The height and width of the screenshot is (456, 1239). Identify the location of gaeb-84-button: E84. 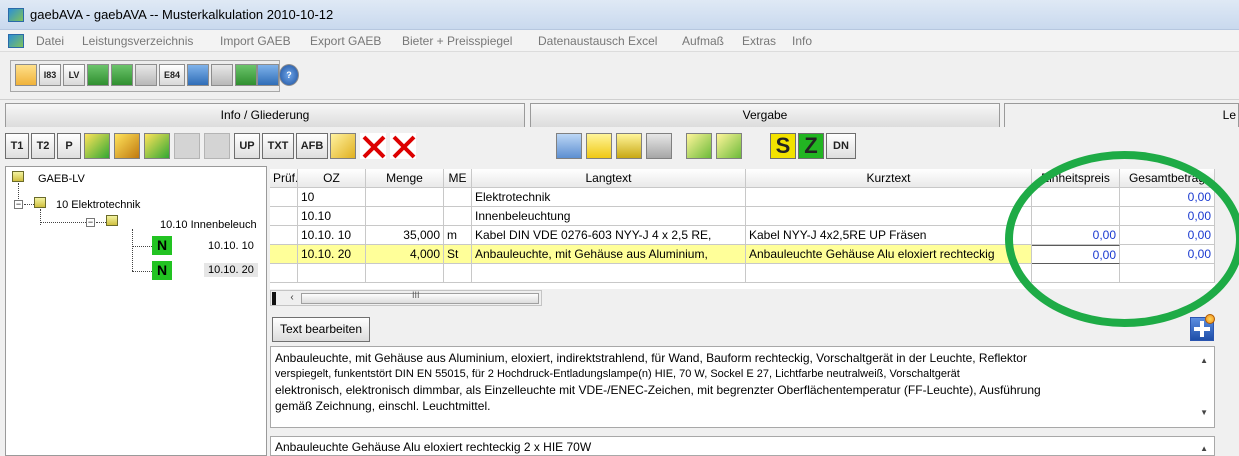
(172, 75).